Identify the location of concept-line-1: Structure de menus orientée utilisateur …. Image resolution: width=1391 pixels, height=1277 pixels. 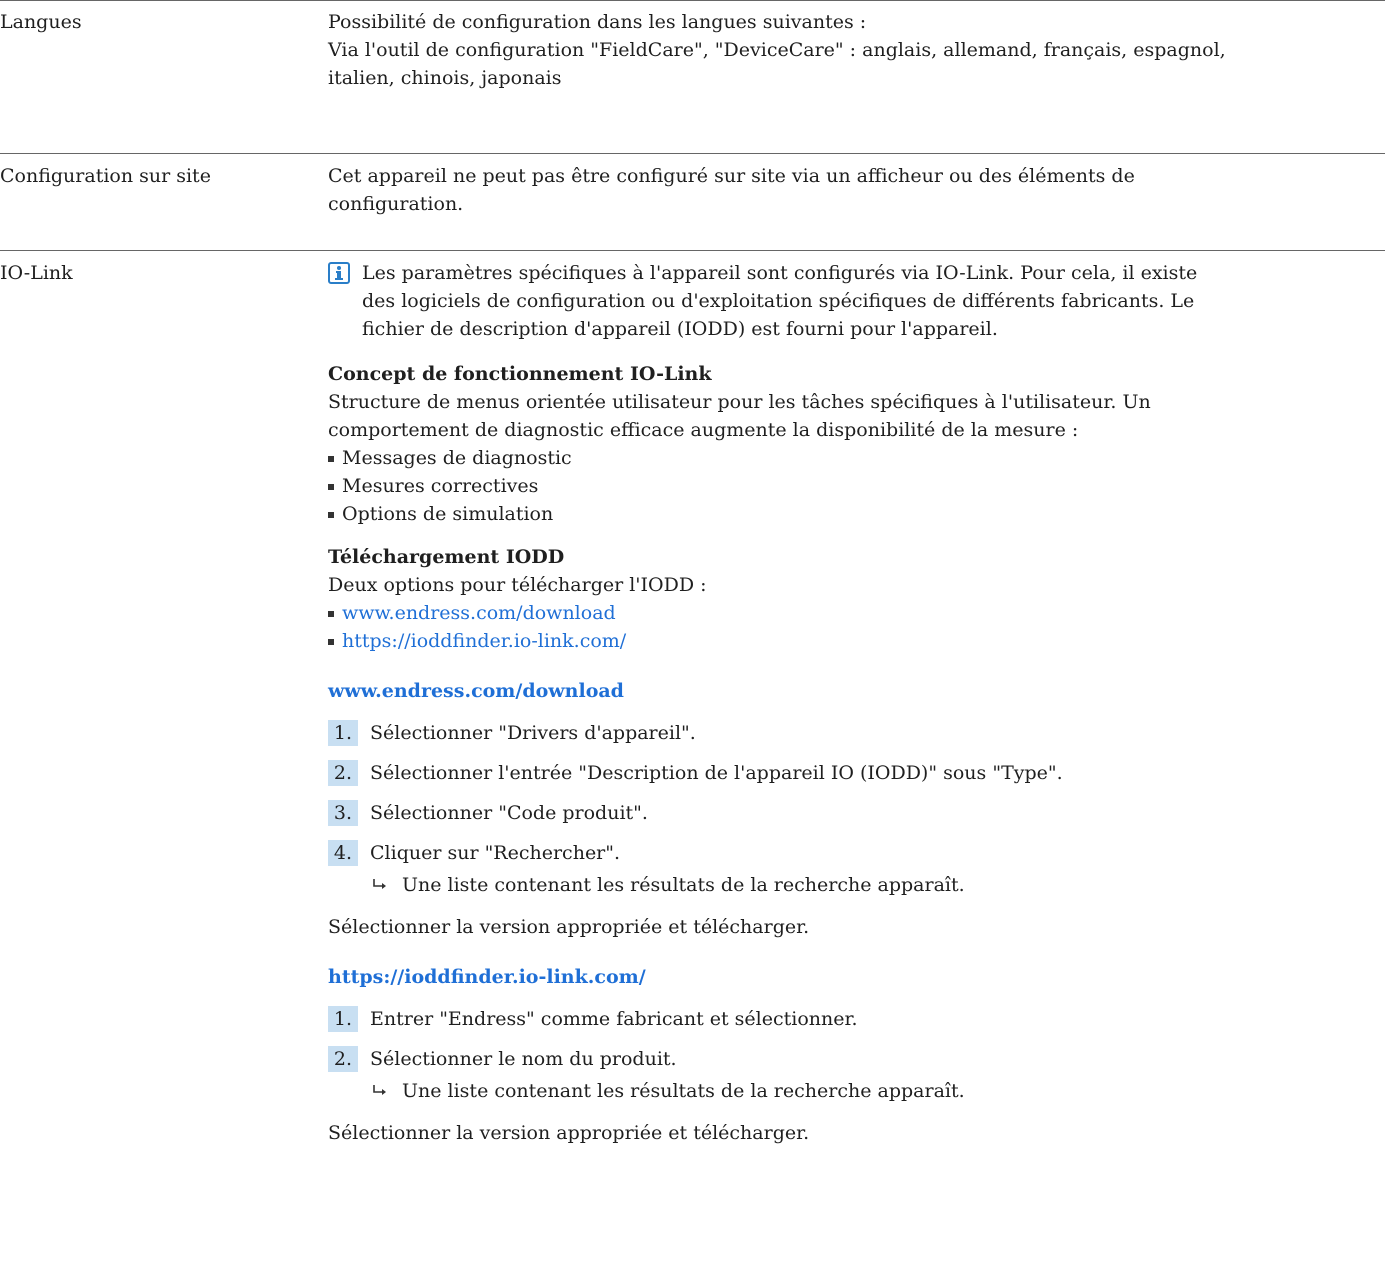
(739, 402).